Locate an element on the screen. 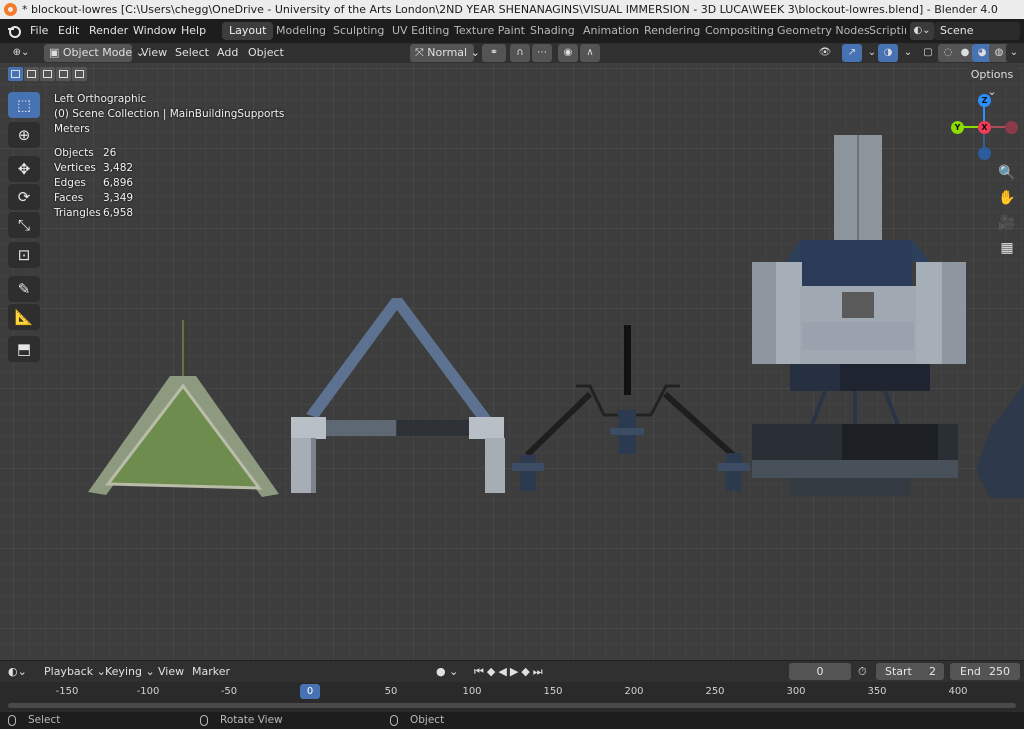  select-subtract-icon is located at coordinates (47, 74).